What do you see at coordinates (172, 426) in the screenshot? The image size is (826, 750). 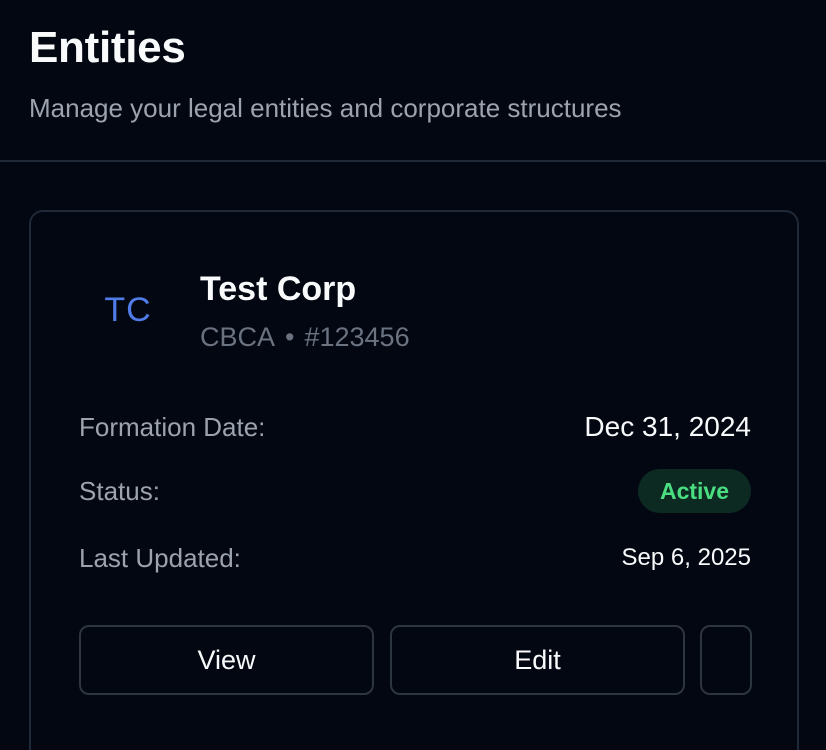 I see `formation-date-label: Formation Date:` at bounding box center [172, 426].